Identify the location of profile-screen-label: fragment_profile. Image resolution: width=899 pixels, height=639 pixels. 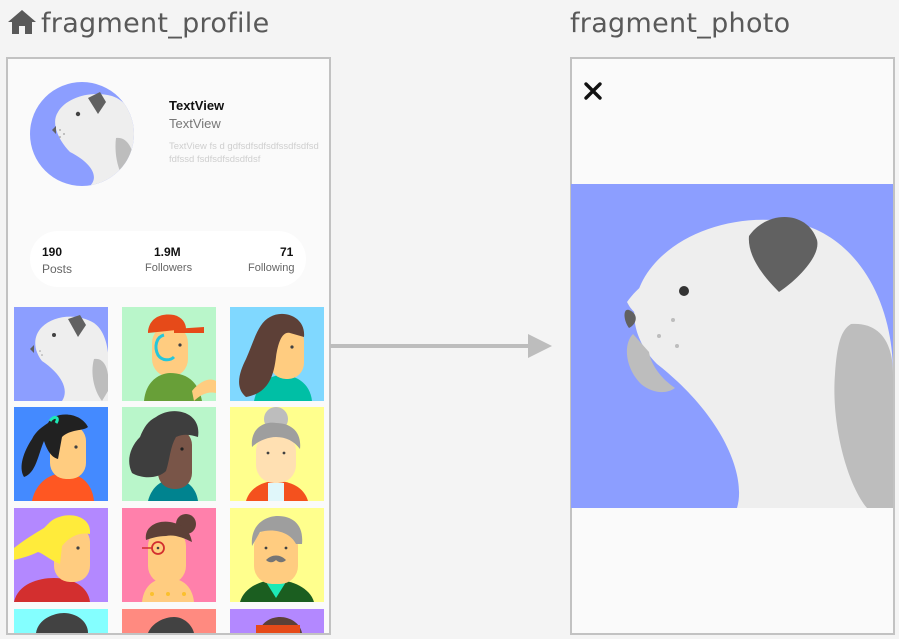
(155, 23).